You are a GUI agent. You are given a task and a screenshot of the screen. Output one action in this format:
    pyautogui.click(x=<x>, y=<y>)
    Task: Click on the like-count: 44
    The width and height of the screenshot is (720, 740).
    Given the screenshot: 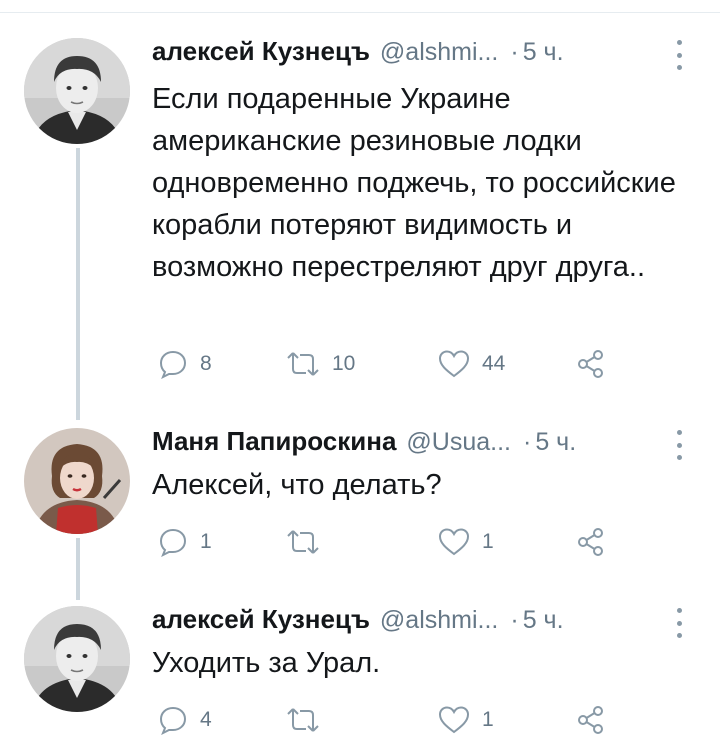 What is the action you would take?
    pyautogui.click(x=494, y=363)
    